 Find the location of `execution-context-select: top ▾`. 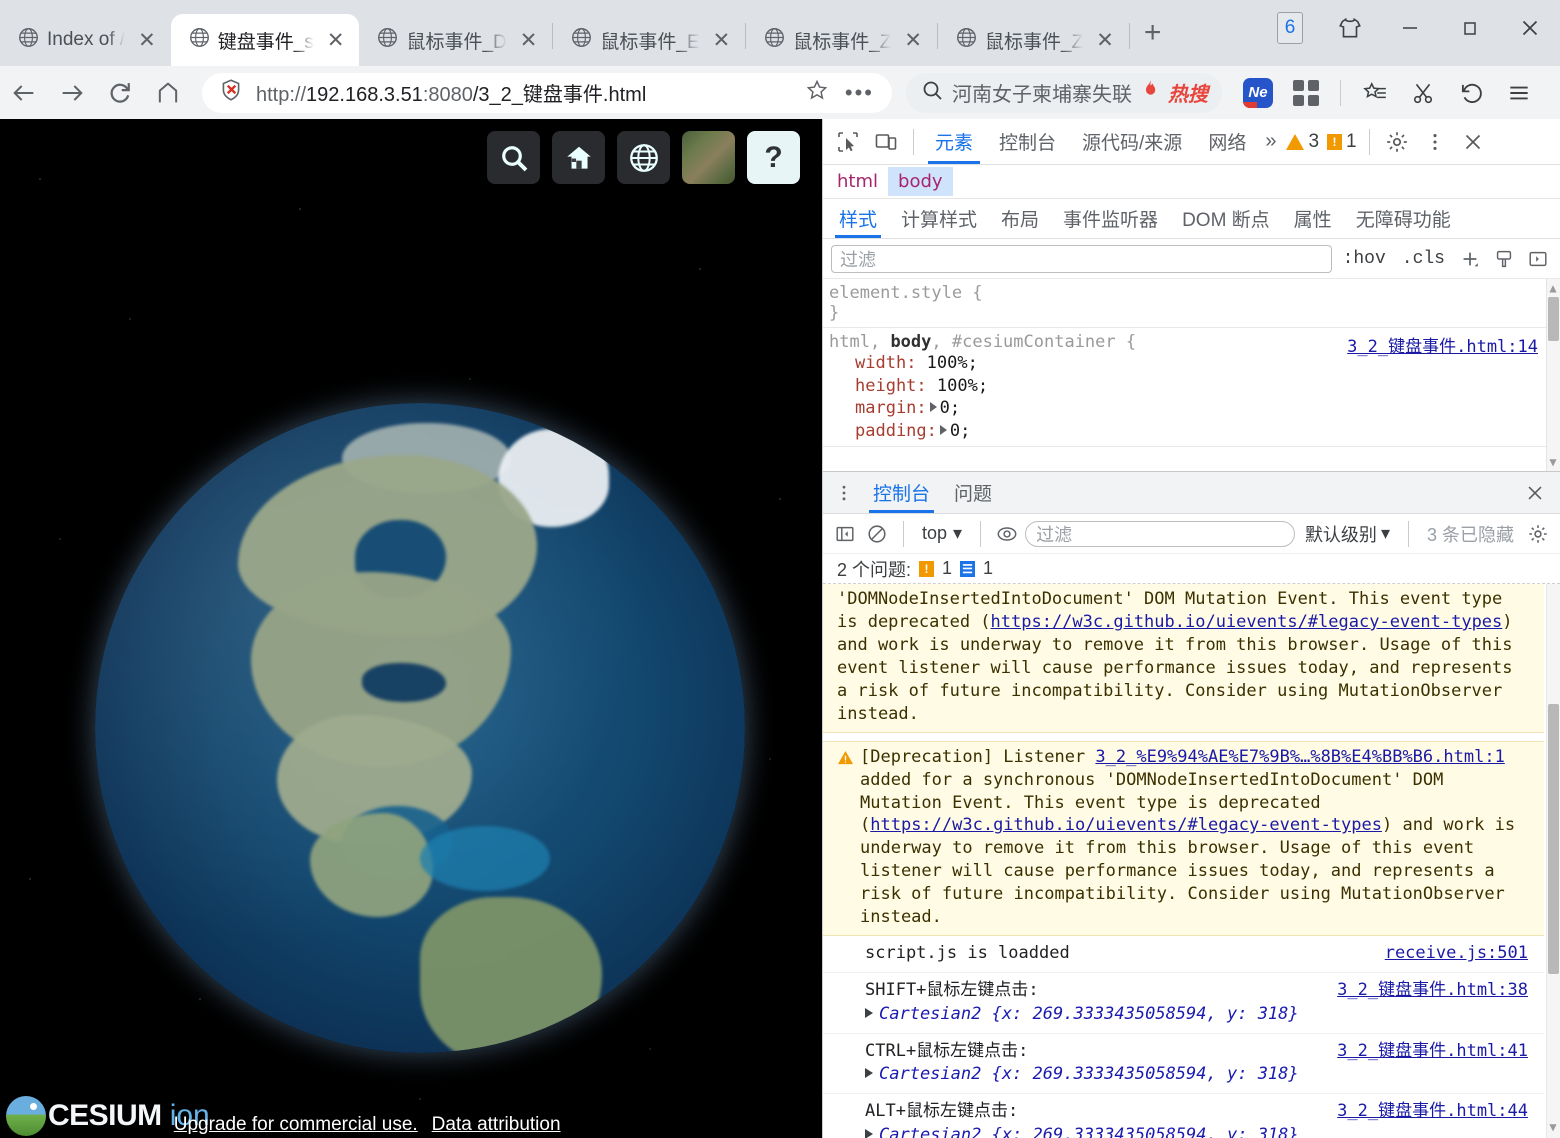

execution-context-select: top ▾ is located at coordinates (942, 533).